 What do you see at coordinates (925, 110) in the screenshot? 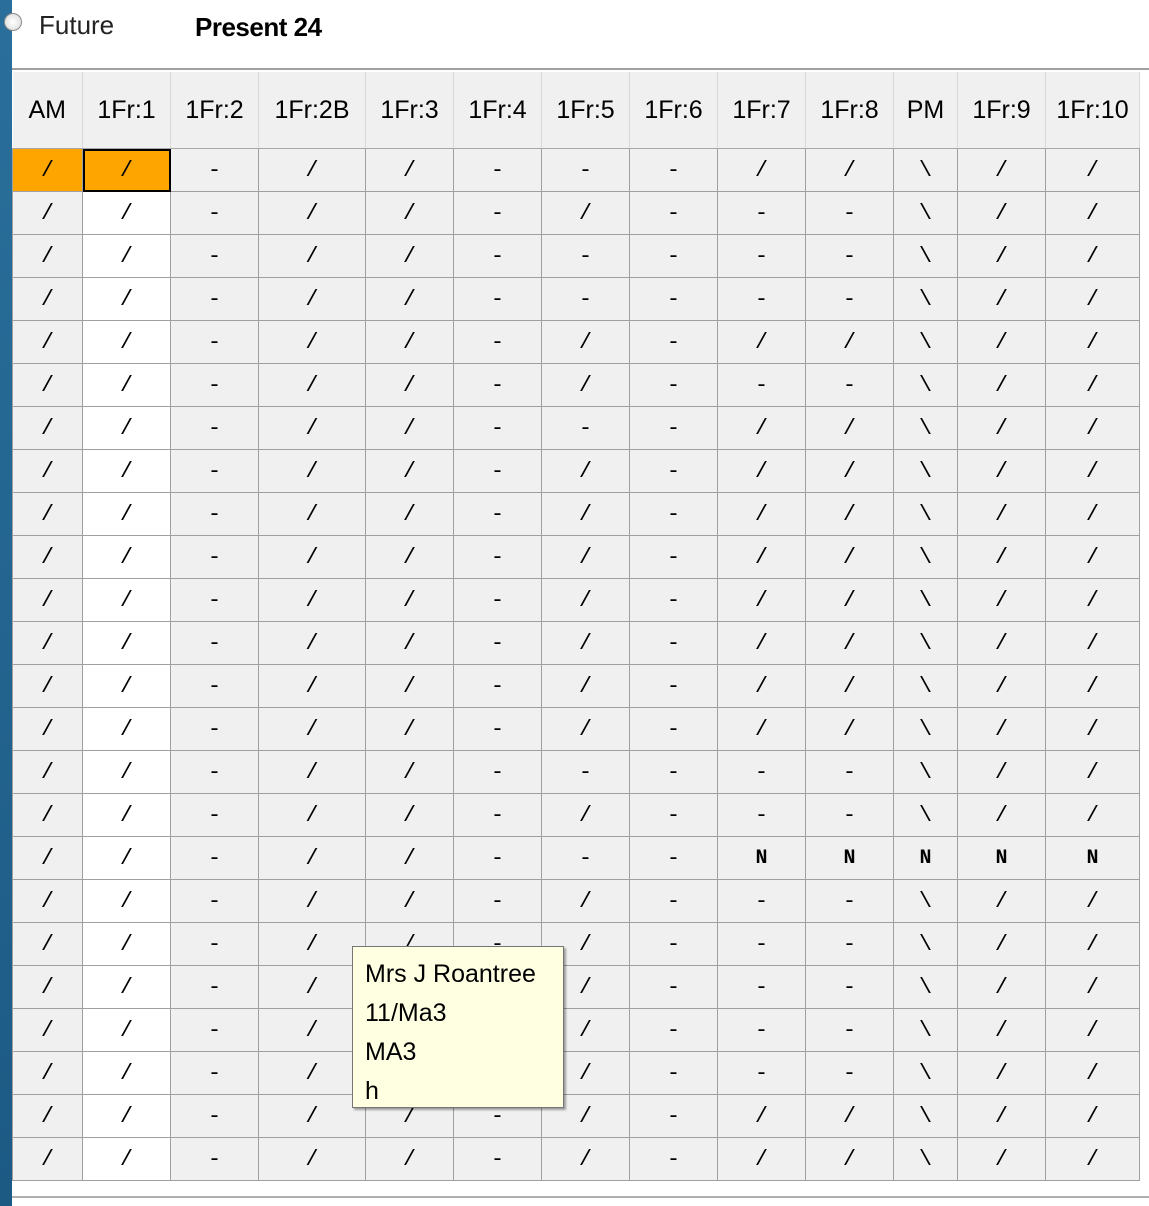
I see `column-header: PM` at bounding box center [925, 110].